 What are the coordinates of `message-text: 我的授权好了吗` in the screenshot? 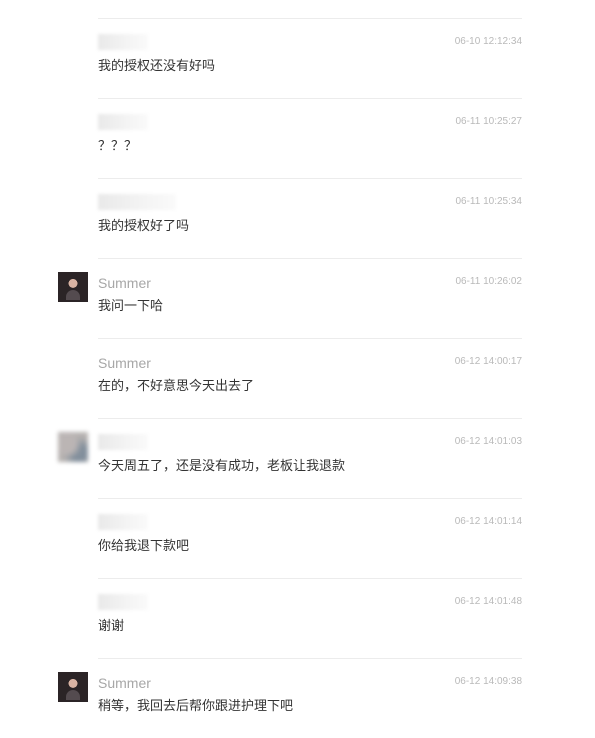 It's located at (144, 226).